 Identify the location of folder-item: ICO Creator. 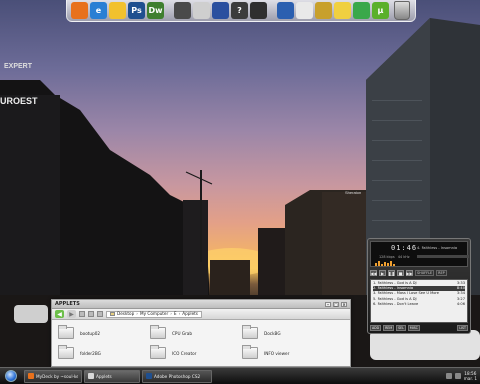
(195, 352).